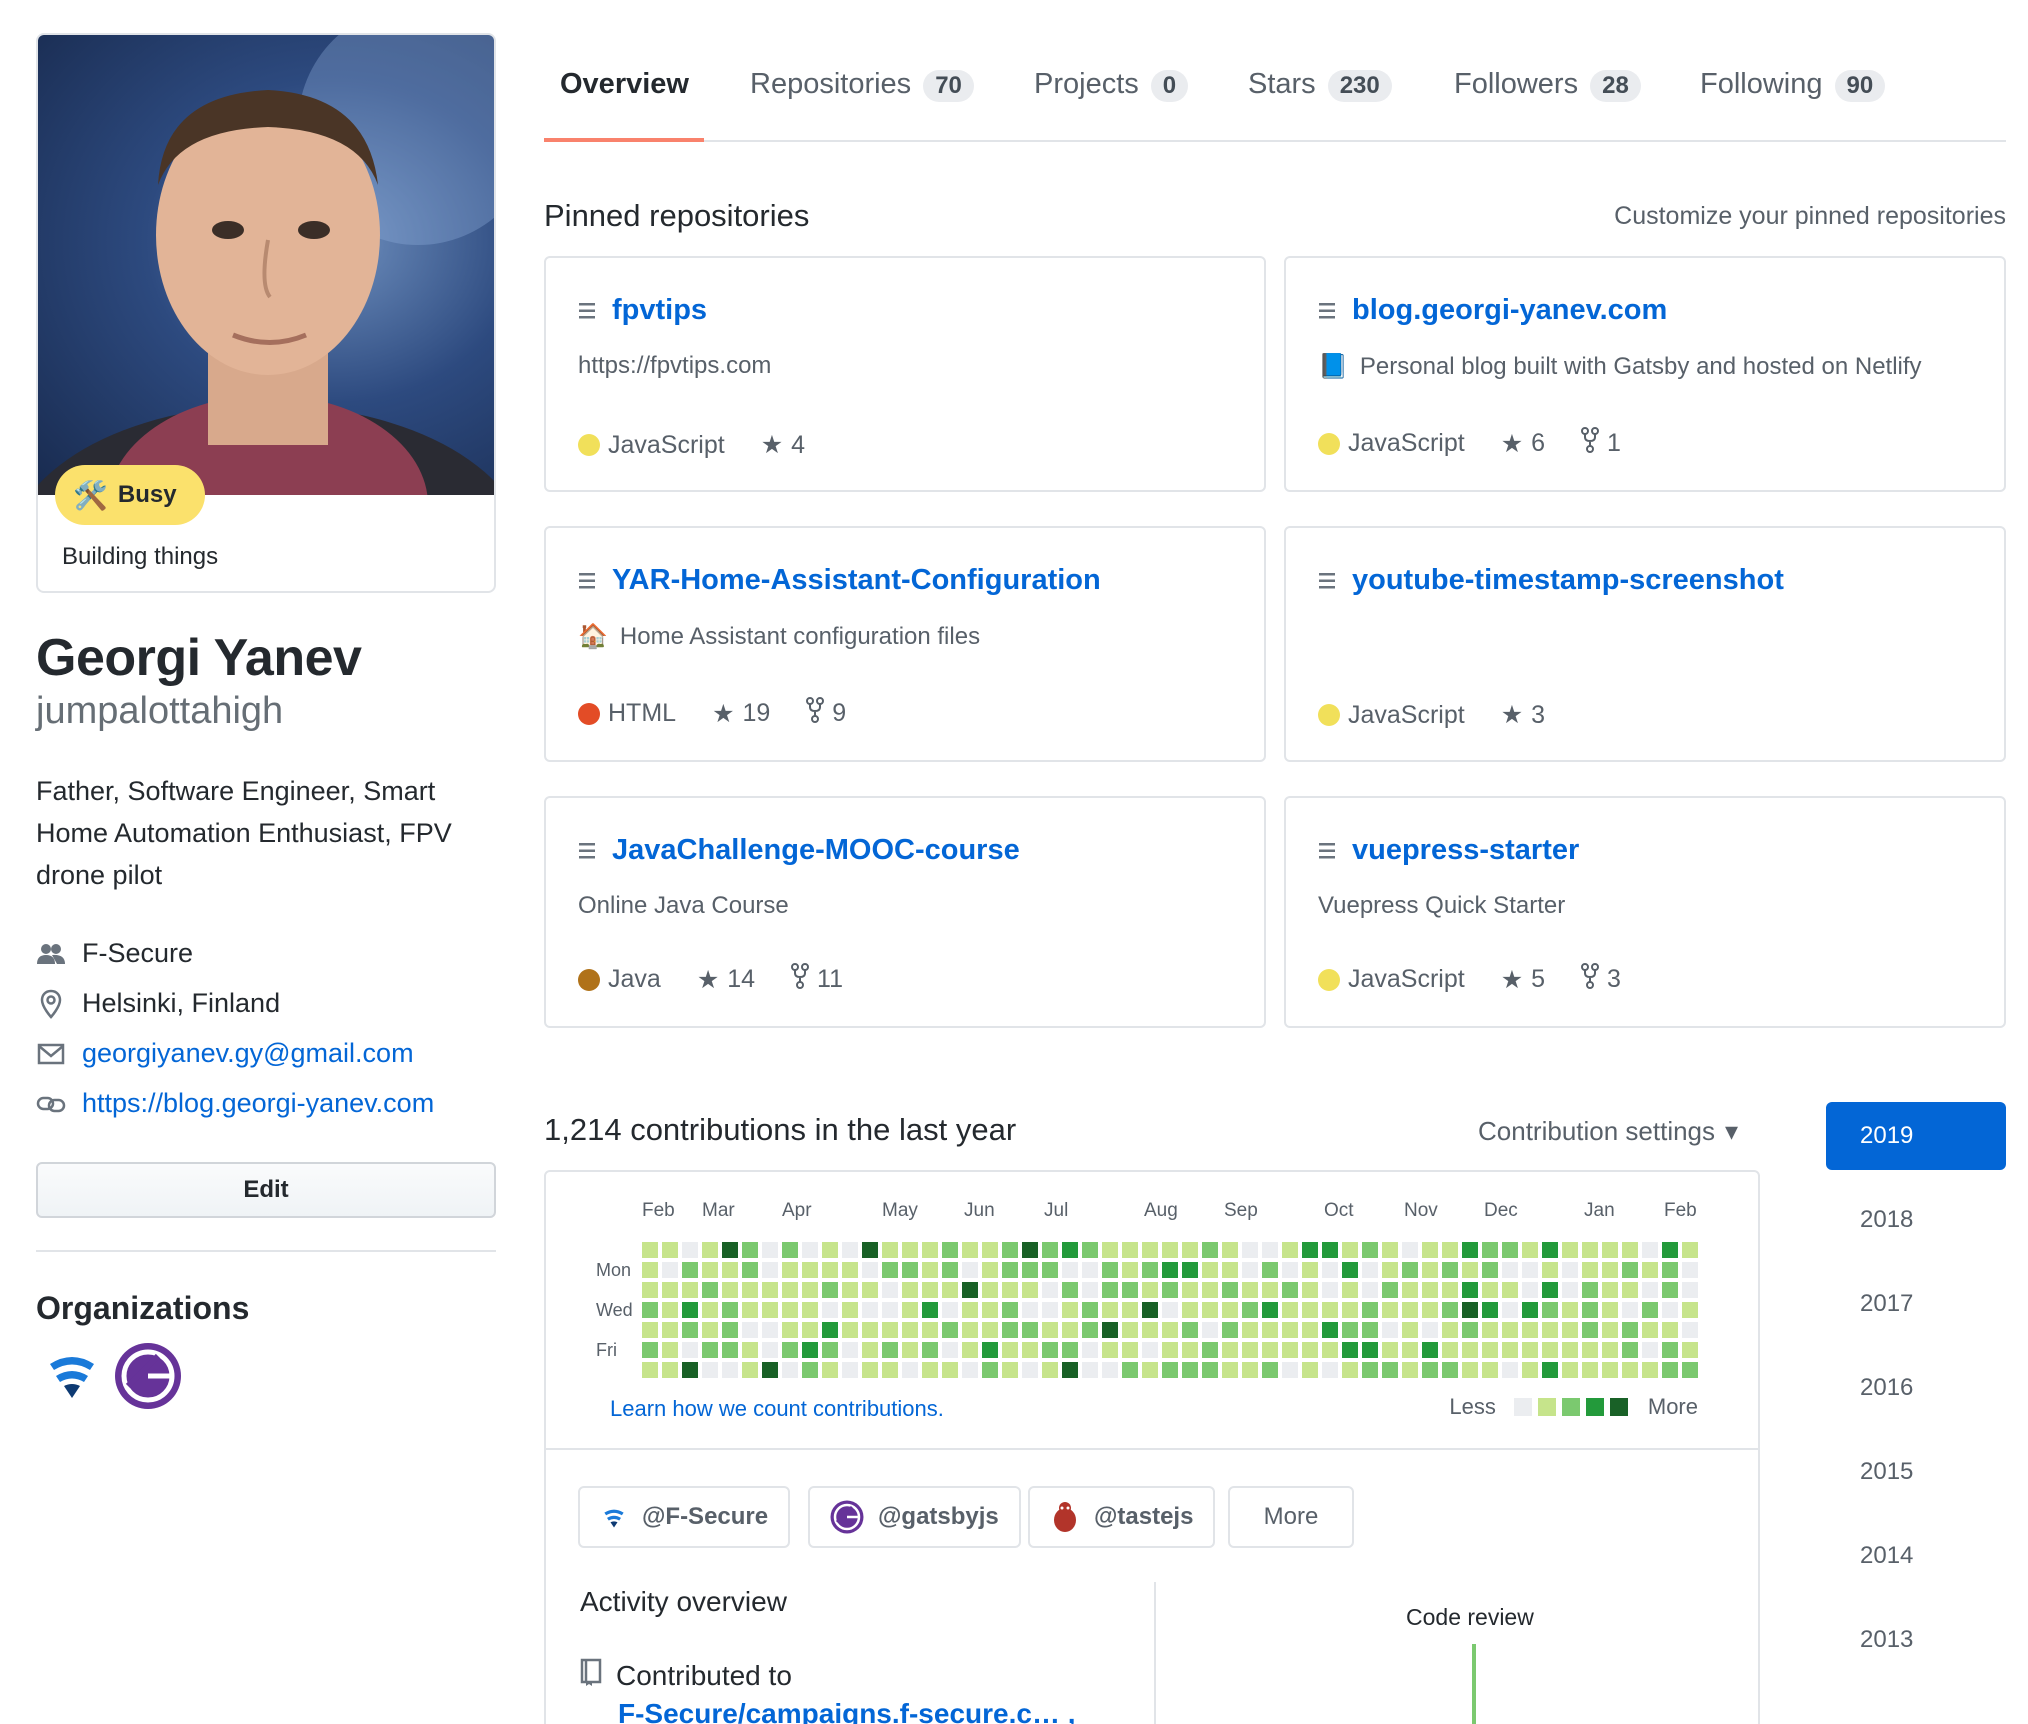 This screenshot has width=2028, height=1724. I want to click on tab-followers: Followers 28, so click(1547, 105).